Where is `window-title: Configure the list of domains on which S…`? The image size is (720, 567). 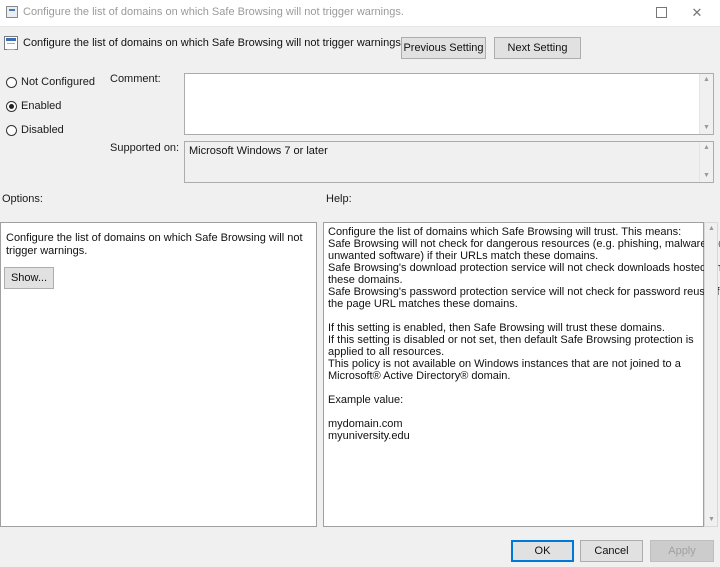
window-title: Configure the list of domains on which S… is located at coordinates (213, 12).